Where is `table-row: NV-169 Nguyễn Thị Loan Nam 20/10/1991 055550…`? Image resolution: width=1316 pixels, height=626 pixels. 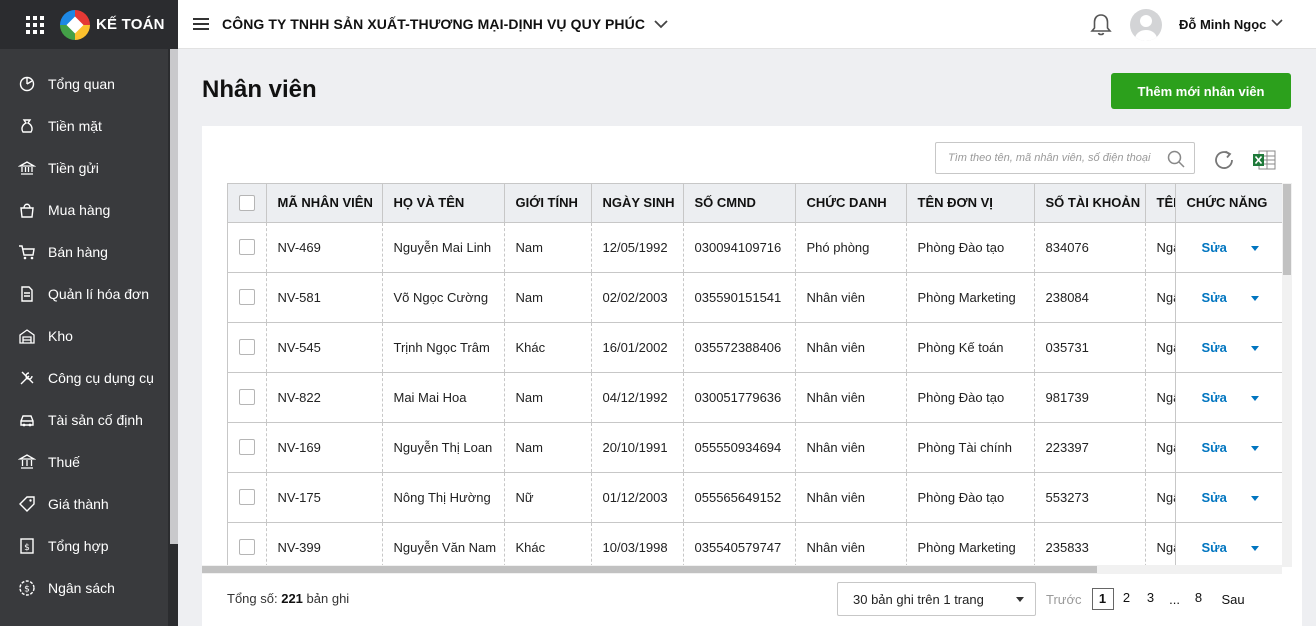 table-row: NV-169 Nguyễn Thị Loan Nam 20/10/1991 055550… is located at coordinates (755, 447).